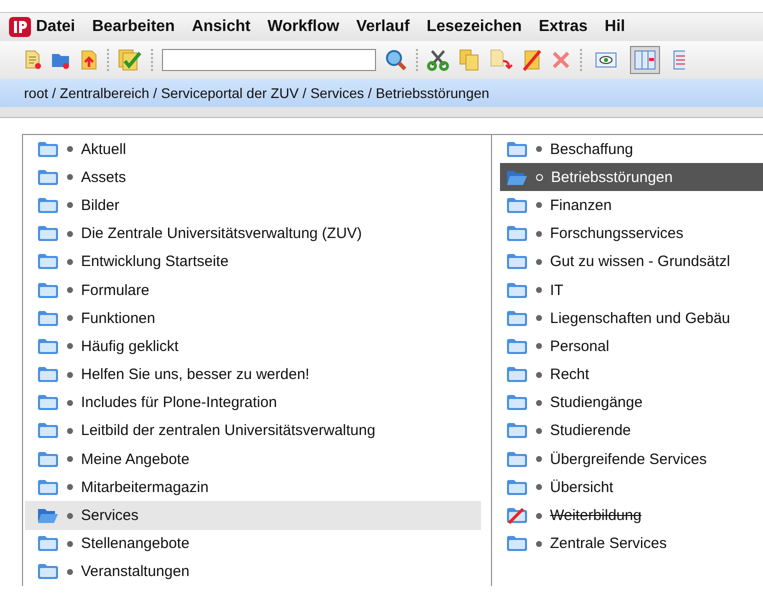  I want to click on folder-name: Funktionen, so click(118, 318).